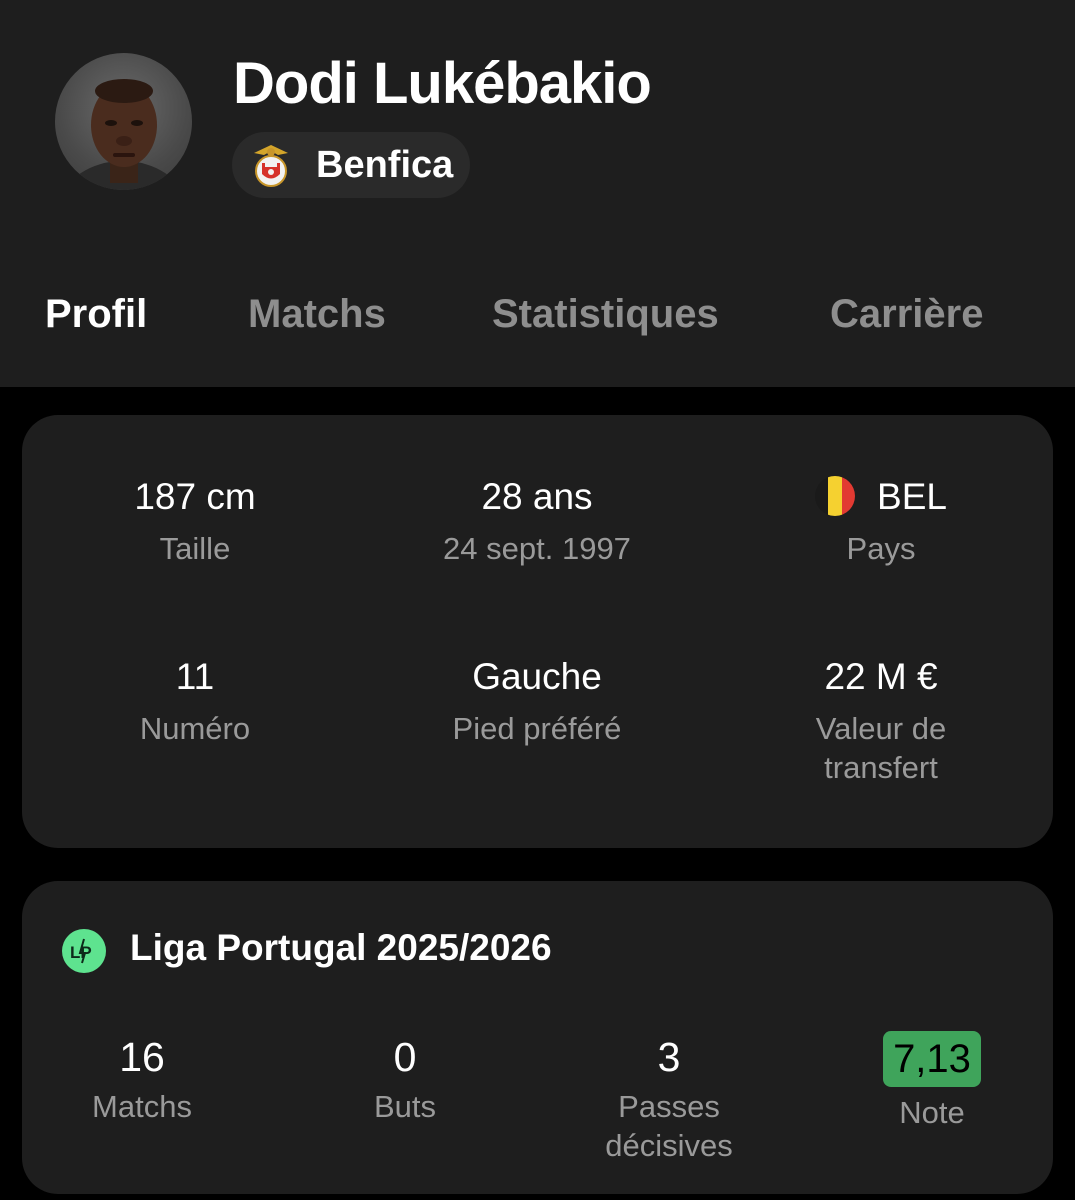 Image resolution: width=1075 pixels, height=1200 pixels. Describe the element at coordinates (385, 165) in the screenshot. I see `club-name: Benfica` at that location.